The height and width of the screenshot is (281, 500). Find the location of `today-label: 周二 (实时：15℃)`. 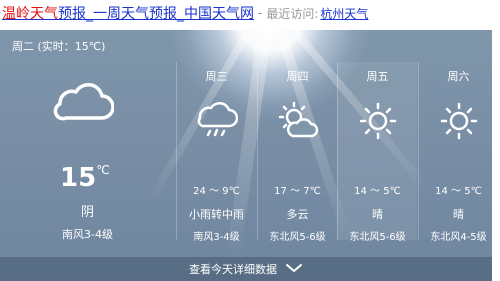

today-label: 周二 (实时：15℃) is located at coordinates (59, 46).